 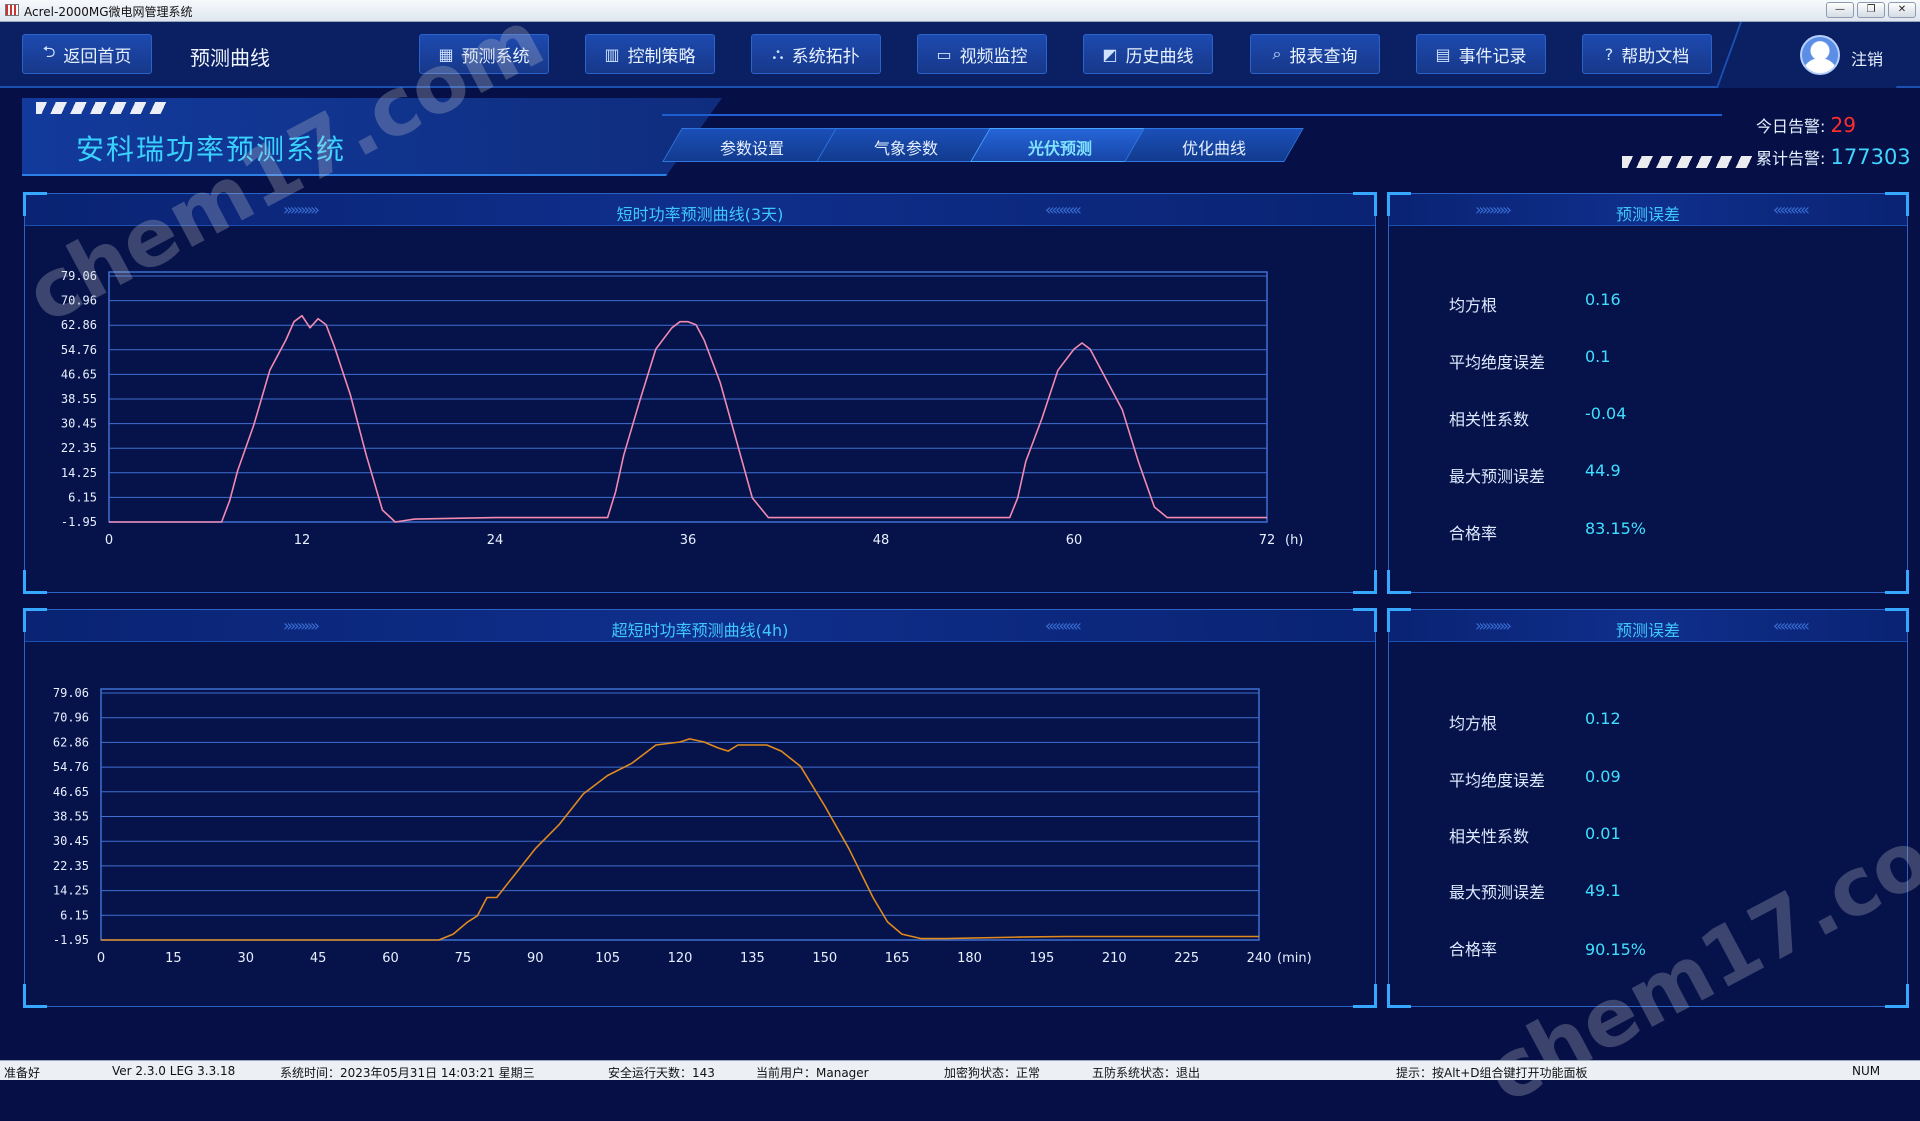 What do you see at coordinates (79, 301) in the screenshot?
I see `y-tick-label: 70.96` at bounding box center [79, 301].